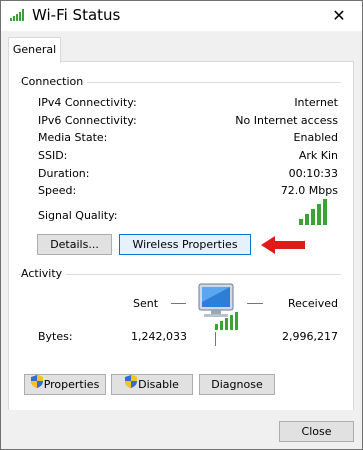 This screenshot has width=363, height=450. What do you see at coordinates (283, 246) in the screenshot?
I see `red-arrow-annotation` at bounding box center [283, 246].